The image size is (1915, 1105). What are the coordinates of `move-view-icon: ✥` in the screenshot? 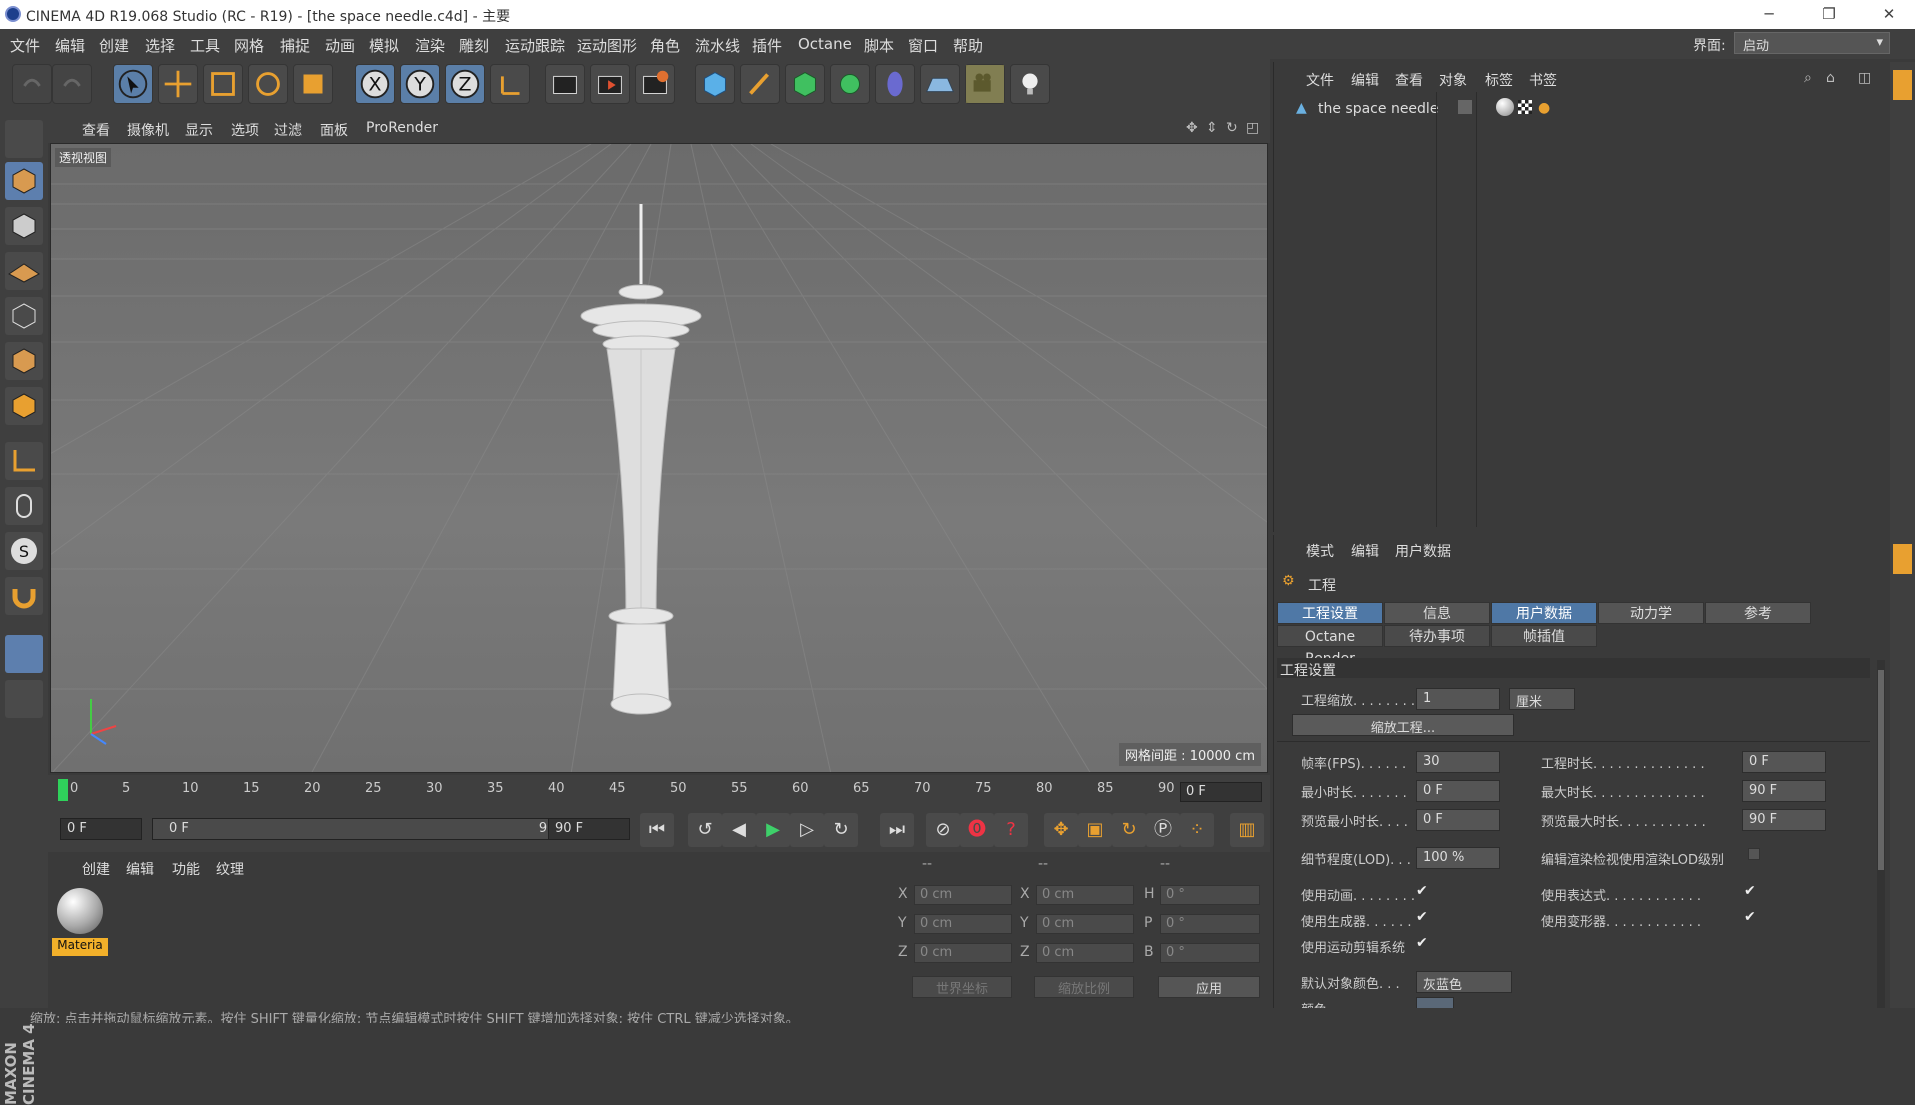 It's located at (1192, 128).